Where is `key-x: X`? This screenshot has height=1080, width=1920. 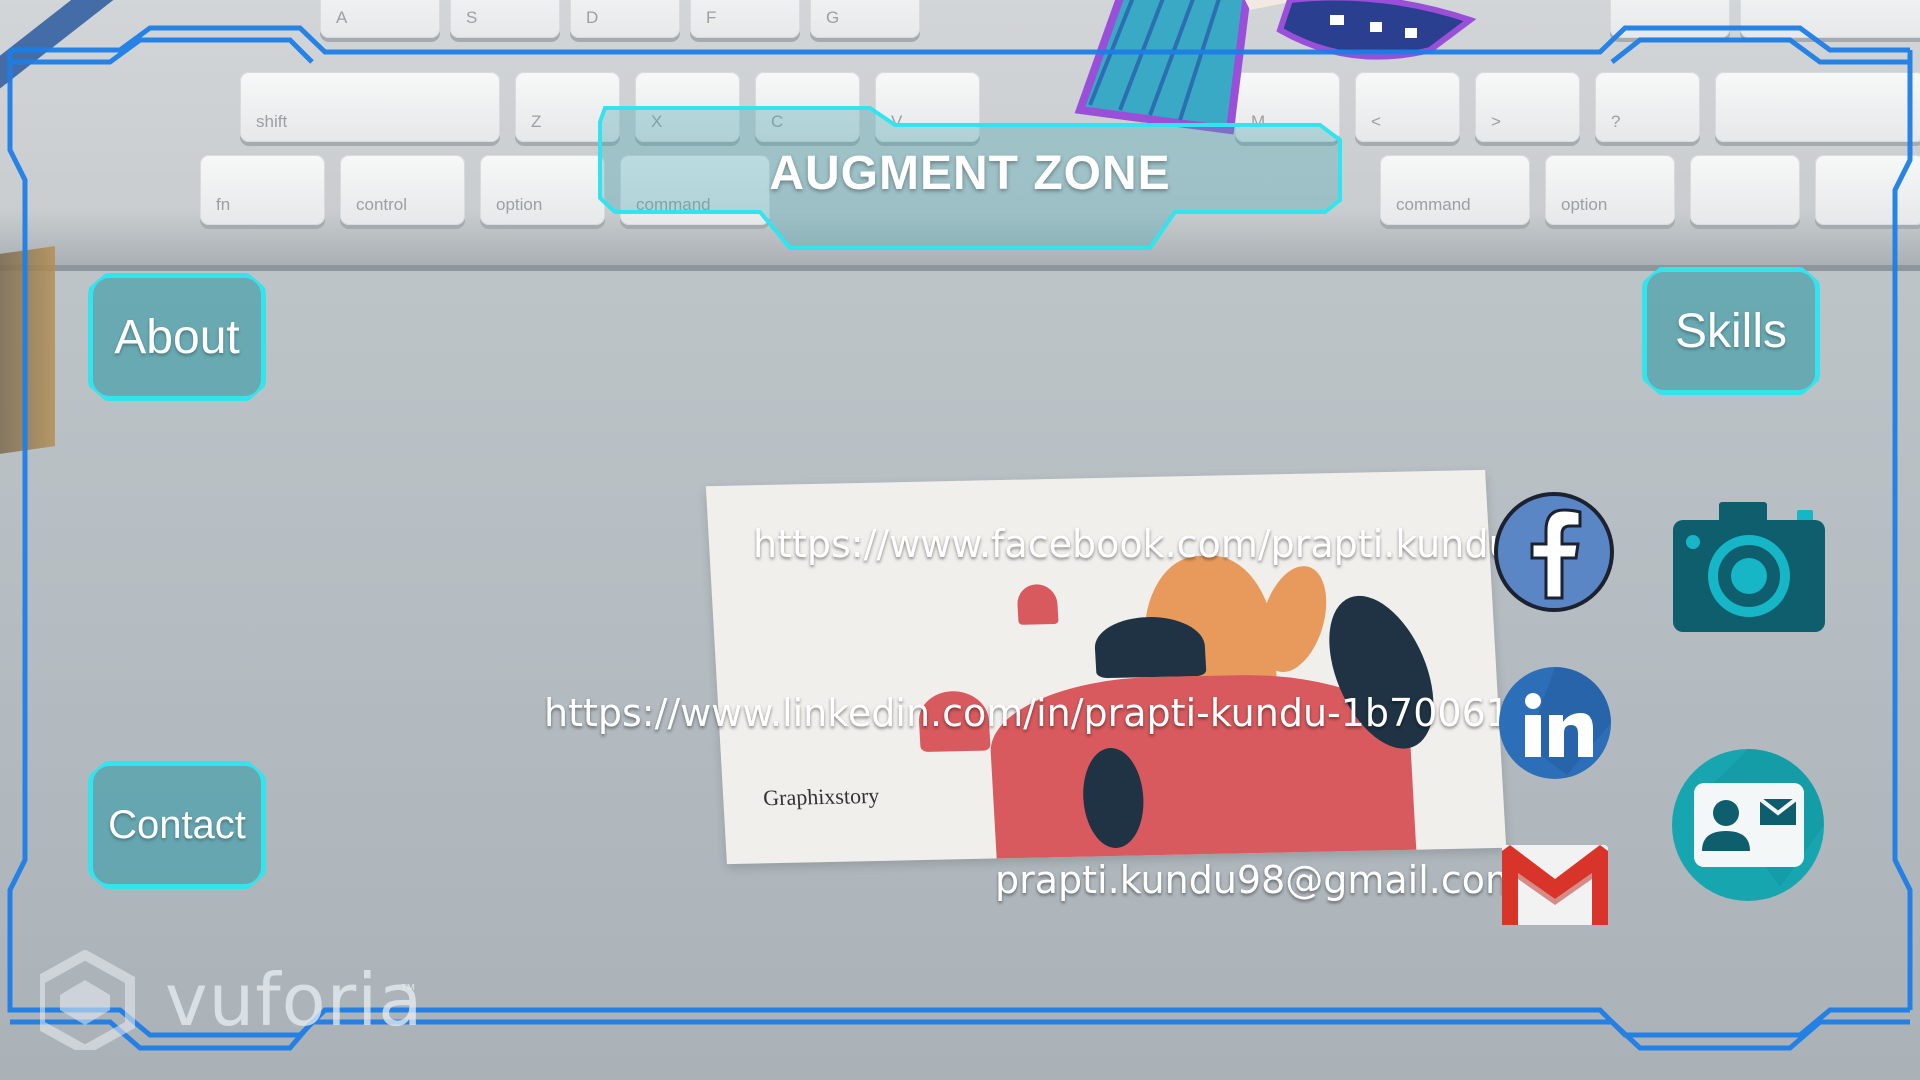
key-x: X is located at coordinates (687, 107).